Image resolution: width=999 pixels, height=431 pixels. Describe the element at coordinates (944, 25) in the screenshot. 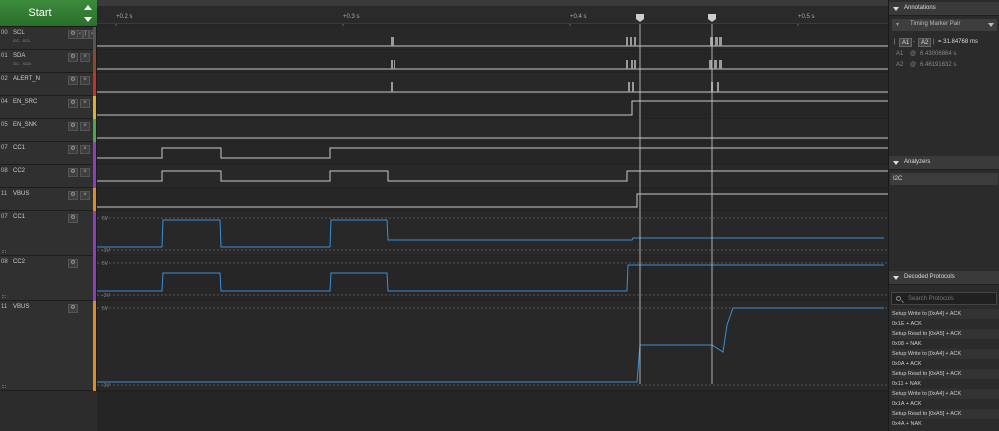

I see `timing-marker-pair-select: ▾ Timing Marker Pair` at that location.